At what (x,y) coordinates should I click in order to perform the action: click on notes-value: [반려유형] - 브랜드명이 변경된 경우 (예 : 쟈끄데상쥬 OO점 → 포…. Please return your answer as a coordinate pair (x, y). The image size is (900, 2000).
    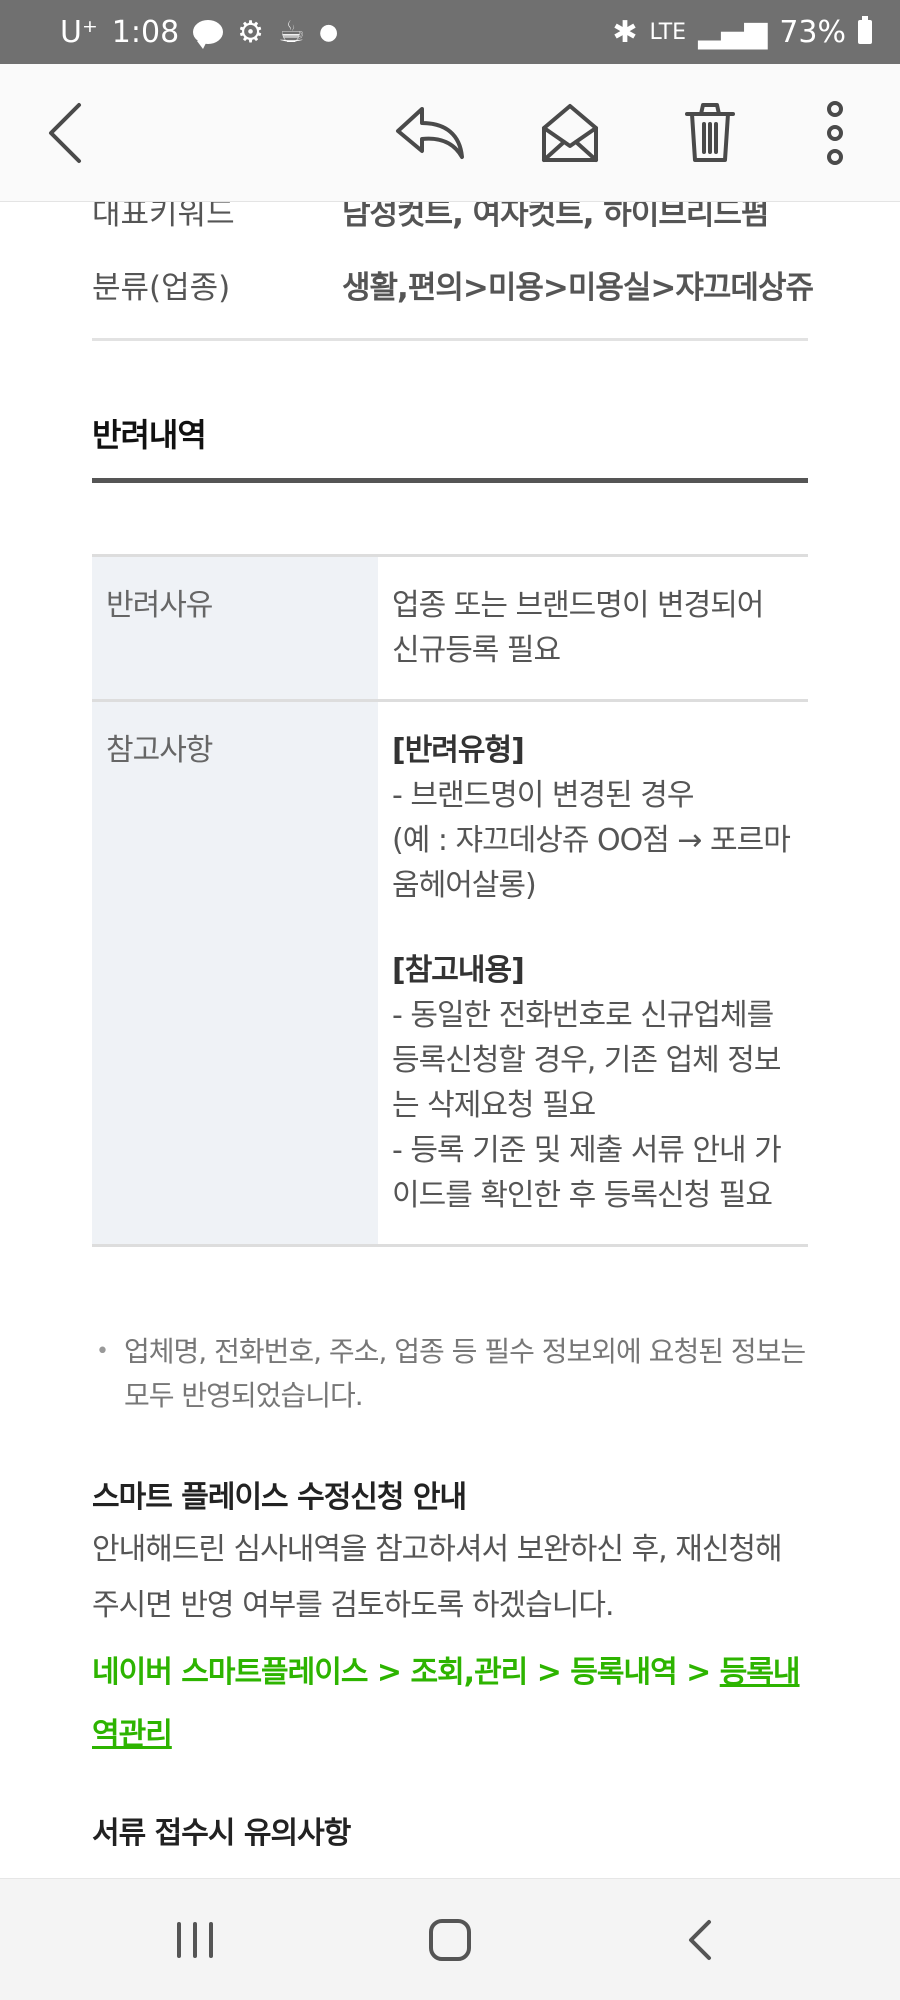
    Looking at the image, I should click on (593, 973).